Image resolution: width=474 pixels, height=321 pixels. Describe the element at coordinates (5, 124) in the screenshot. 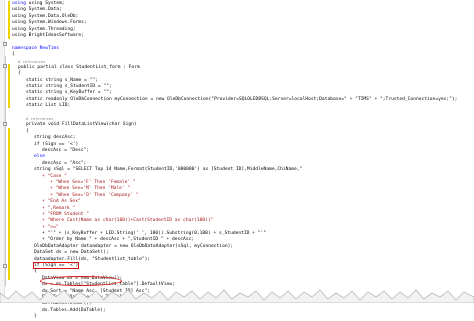

I see `fold-method-icon: -` at that location.